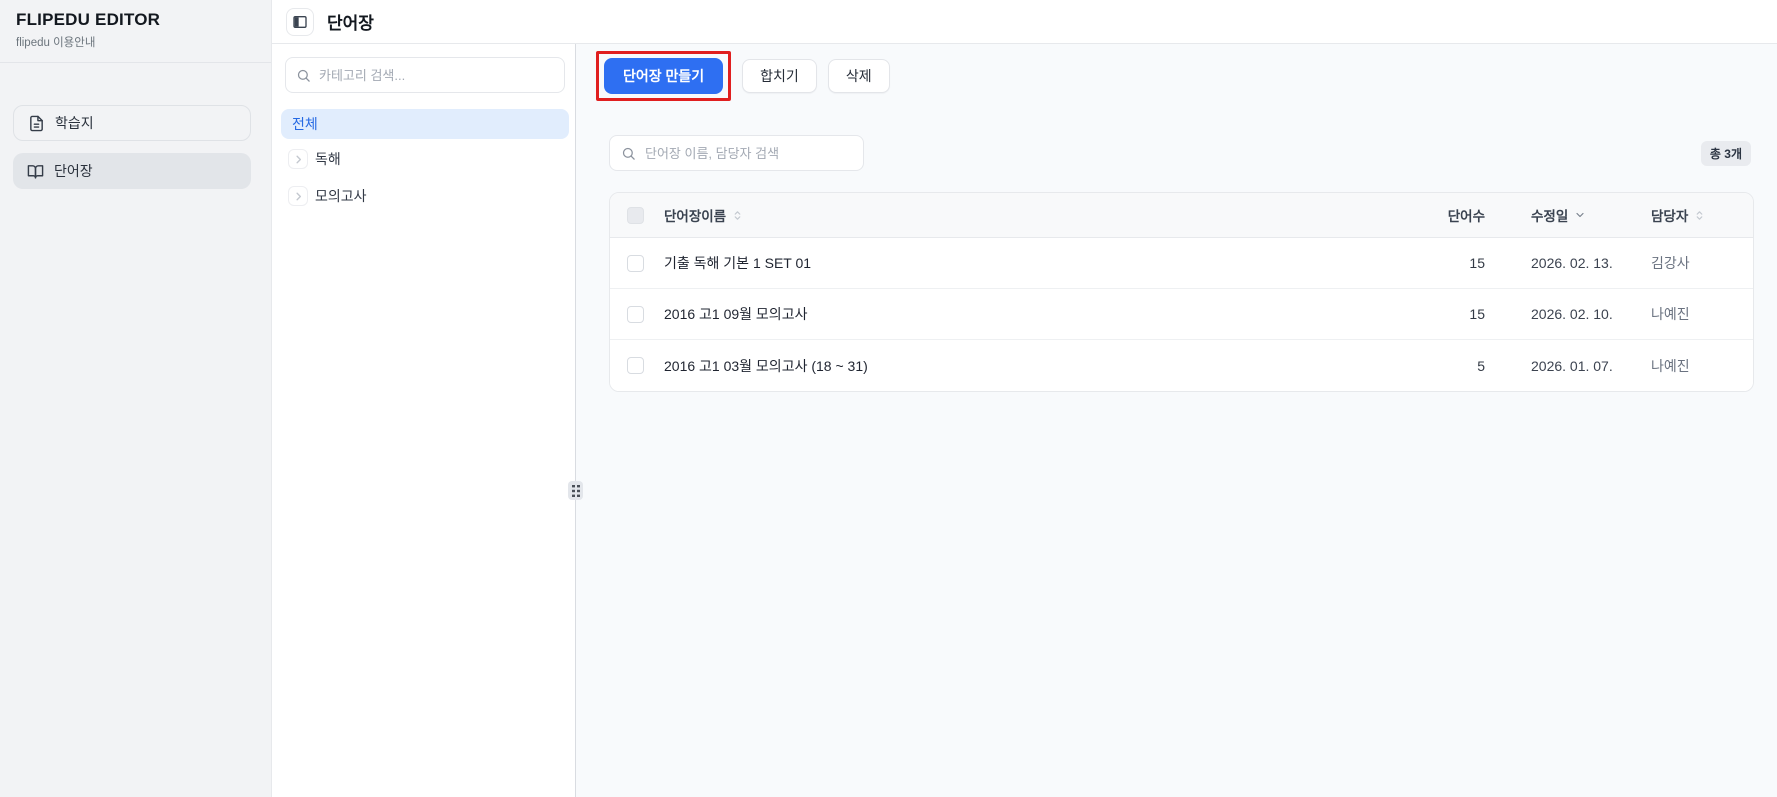 The width and height of the screenshot is (1777, 797). I want to click on column-header-name: 단어장이름, so click(1031, 215).